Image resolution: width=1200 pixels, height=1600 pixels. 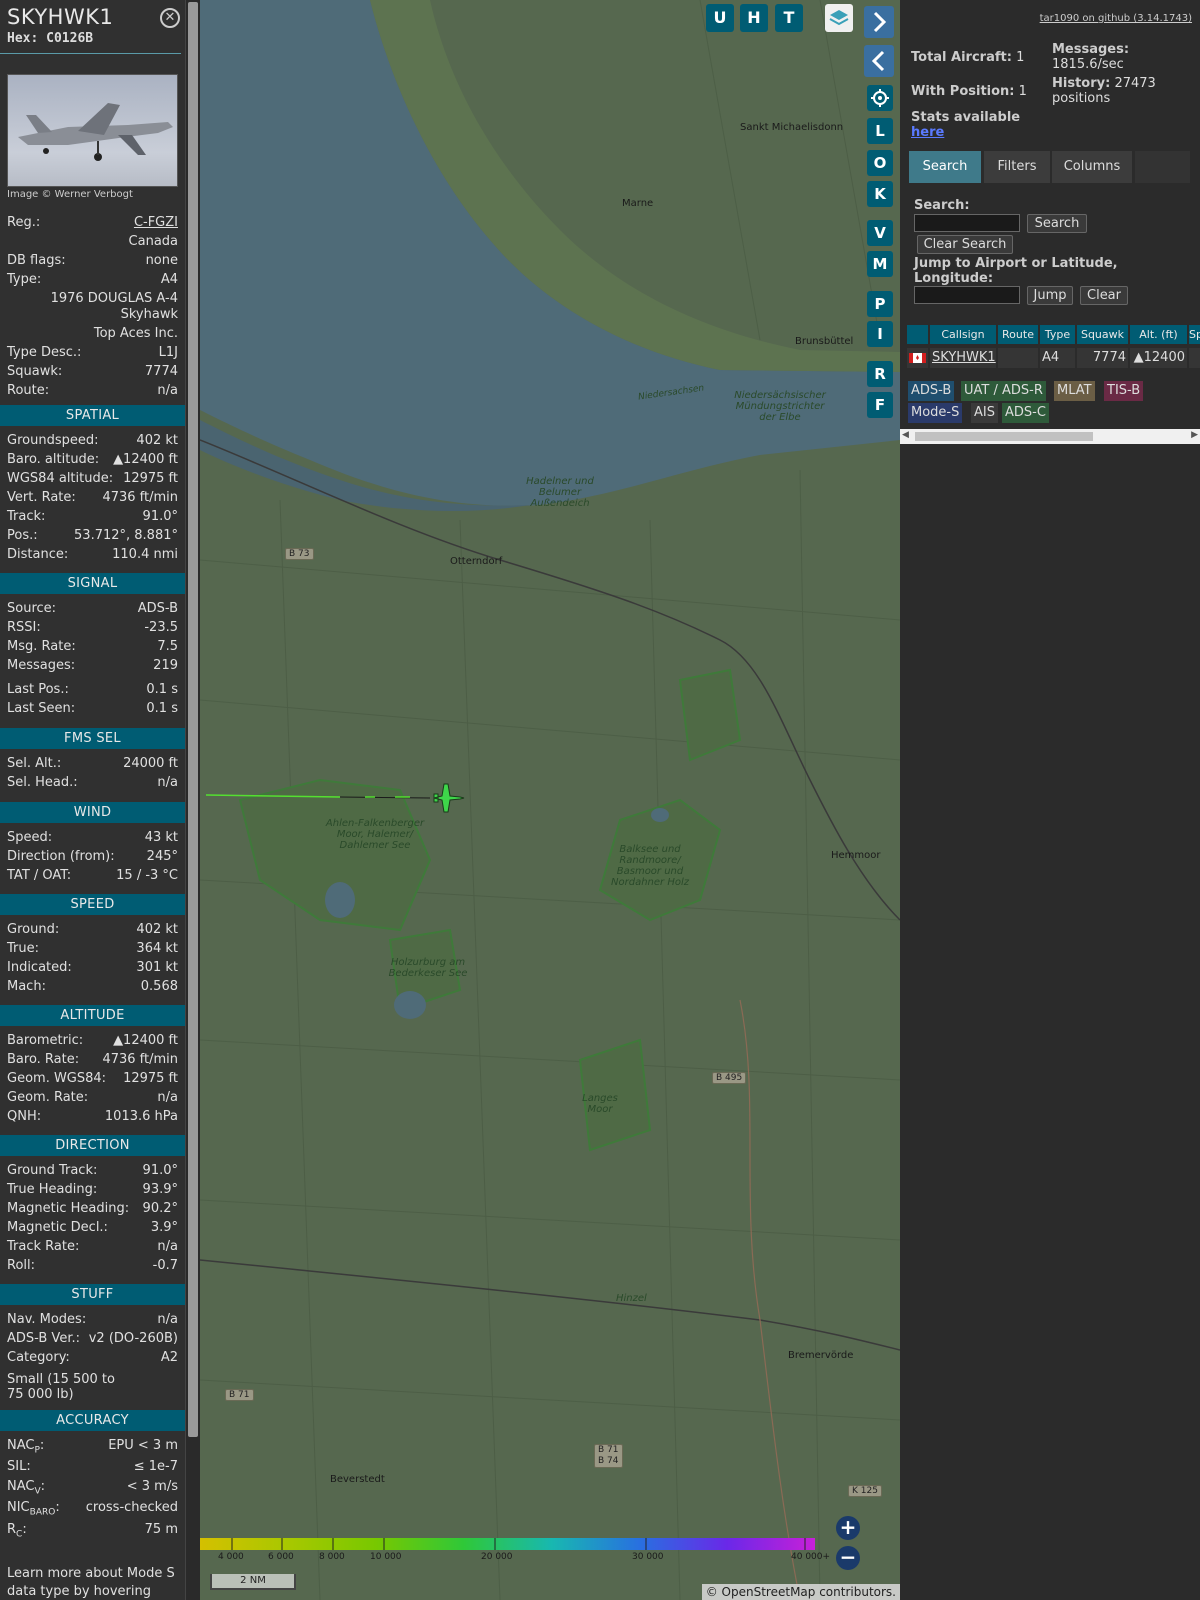 What do you see at coordinates (193, 719) in the screenshot?
I see `sidebar-scroll-thumb` at bounding box center [193, 719].